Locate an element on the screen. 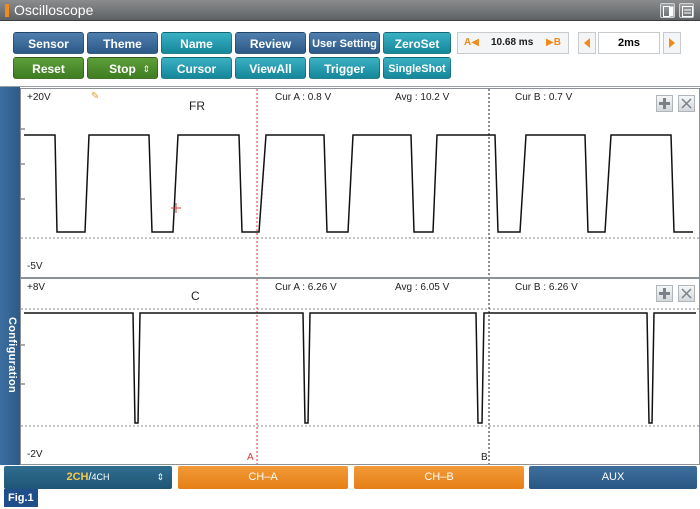 The width and height of the screenshot is (700, 509). c-vmax: +8V is located at coordinates (36, 287).